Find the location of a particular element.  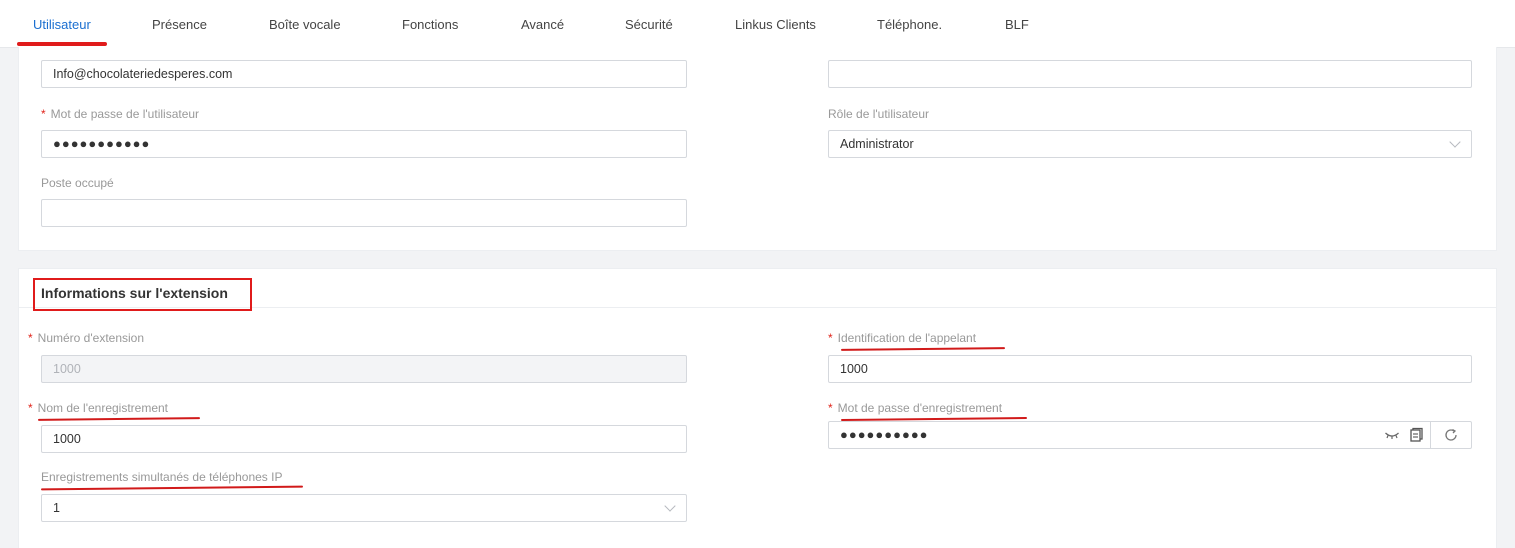

refresh-icon is located at coordinates (1451, 434).